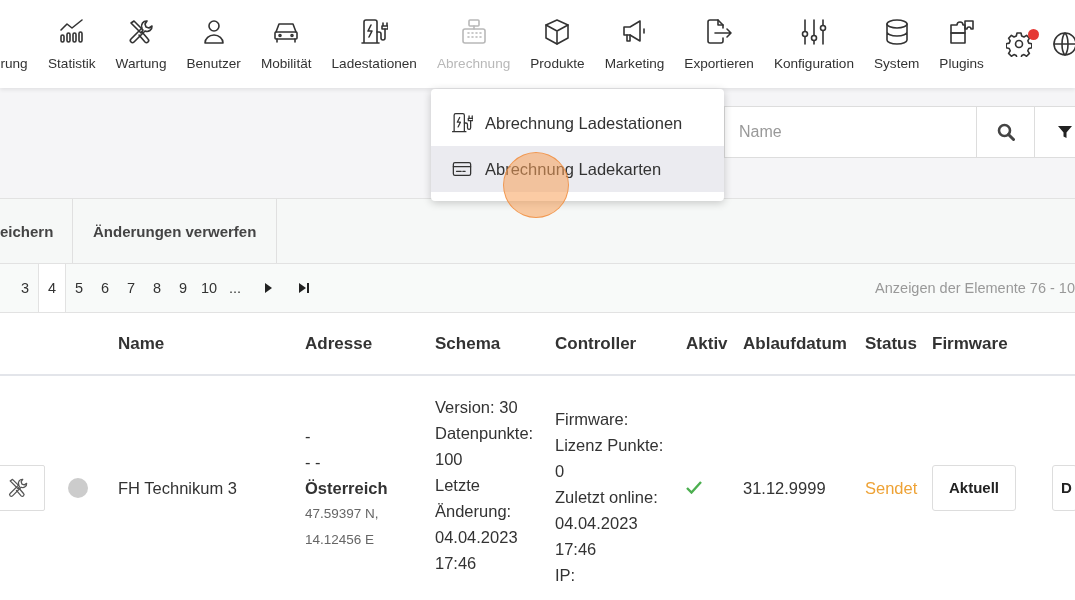 The width and height of the screenshot is (1075, 600). I want to click on search-icon, so click(1005, 132).